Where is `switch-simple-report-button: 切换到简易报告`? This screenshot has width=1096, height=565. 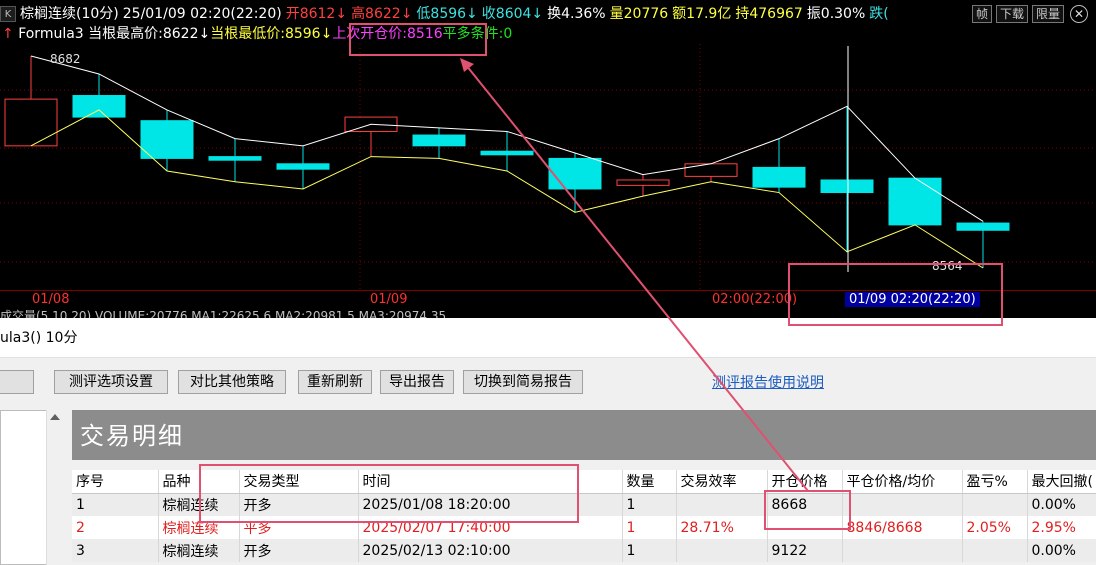 switch-simple-report-button: 切换到简易报告 is located at coordinates (523, 382).